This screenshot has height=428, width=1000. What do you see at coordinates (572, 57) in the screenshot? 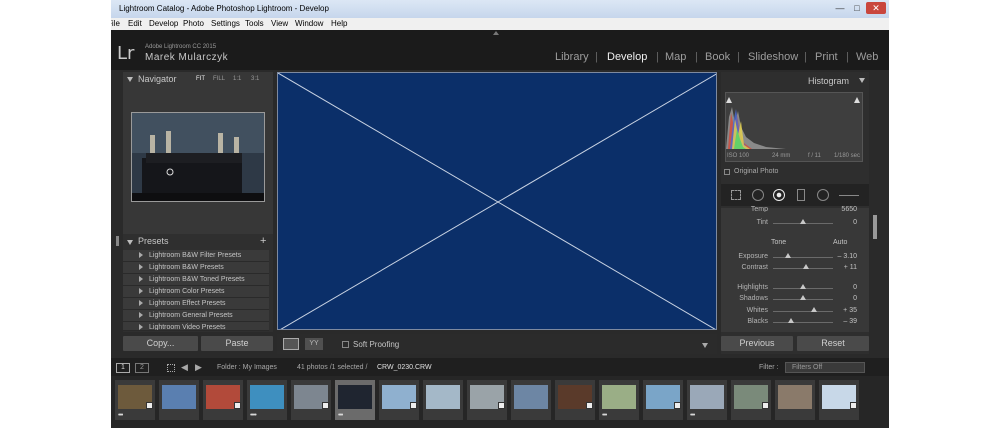
I see `module-library: Library` at bounding box center [572, 57].